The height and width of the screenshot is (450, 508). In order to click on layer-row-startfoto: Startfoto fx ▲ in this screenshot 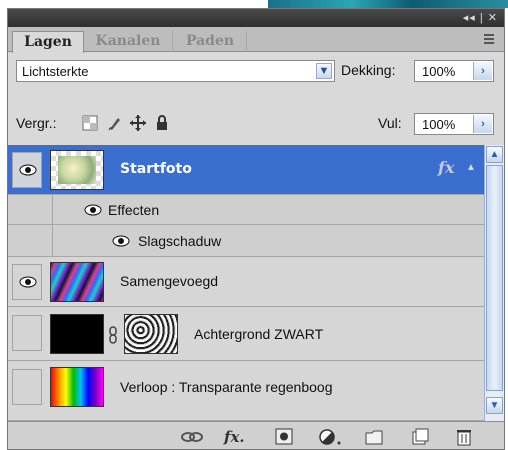, I will do `click(246, 170)`.